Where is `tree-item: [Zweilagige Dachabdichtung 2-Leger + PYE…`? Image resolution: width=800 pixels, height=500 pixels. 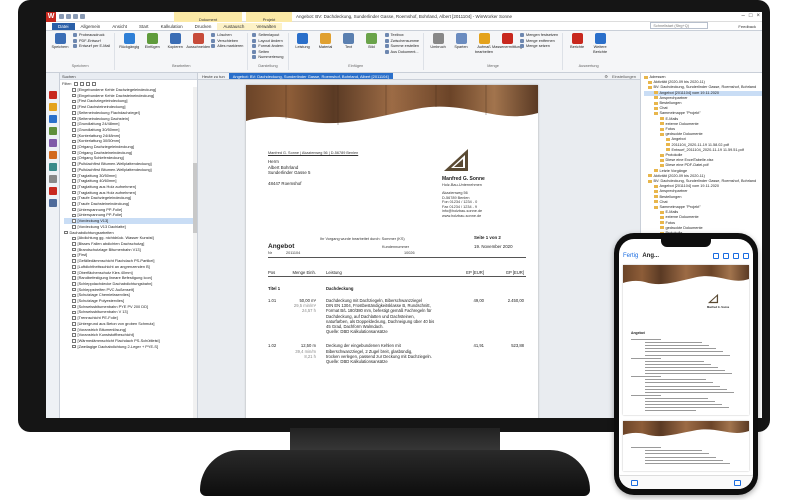
tree-item: [Zweilagige Dachabdichtung 2-Leger + PYE… is located at coordinates (130, 347).